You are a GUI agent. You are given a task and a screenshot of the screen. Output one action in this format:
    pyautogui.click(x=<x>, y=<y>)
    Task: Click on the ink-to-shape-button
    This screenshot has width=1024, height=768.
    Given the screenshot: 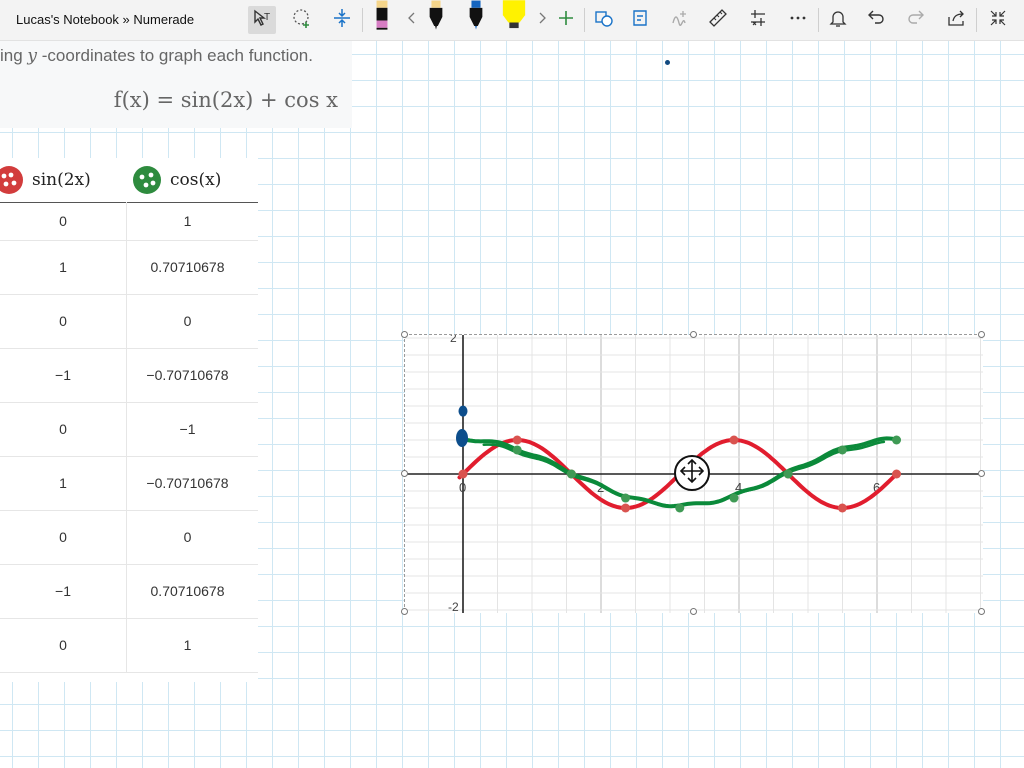 What is the action you would take?
    pyautogui.click(x=604, y=20)
    